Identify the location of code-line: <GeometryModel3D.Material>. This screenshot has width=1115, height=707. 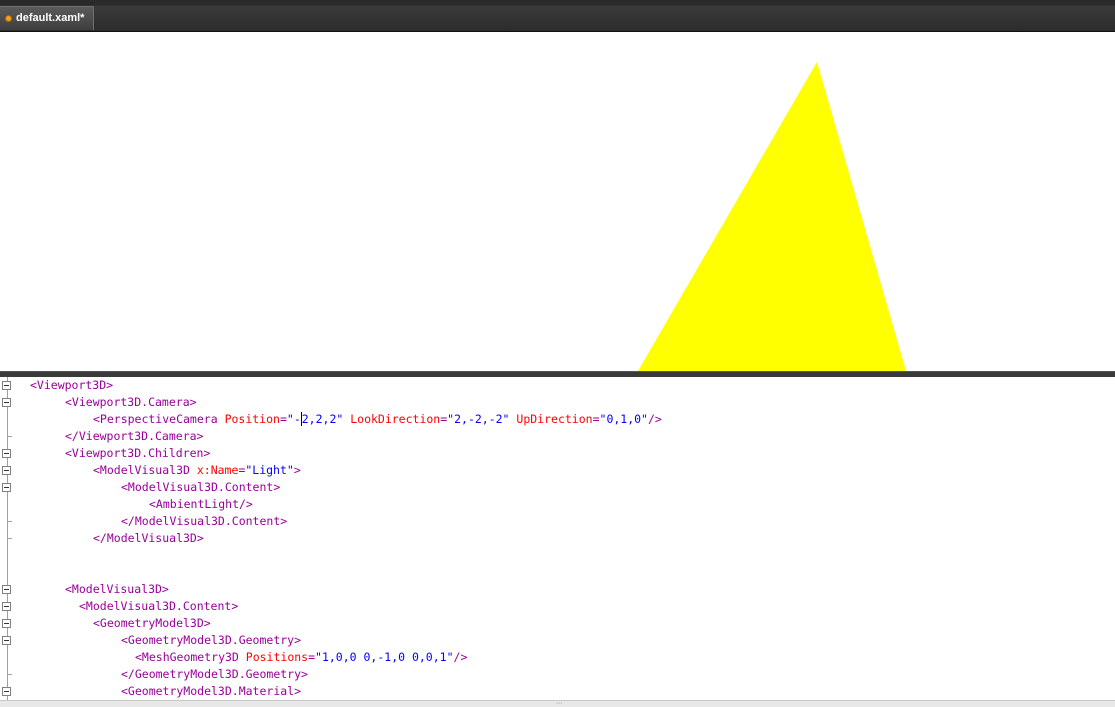
(211, 691).